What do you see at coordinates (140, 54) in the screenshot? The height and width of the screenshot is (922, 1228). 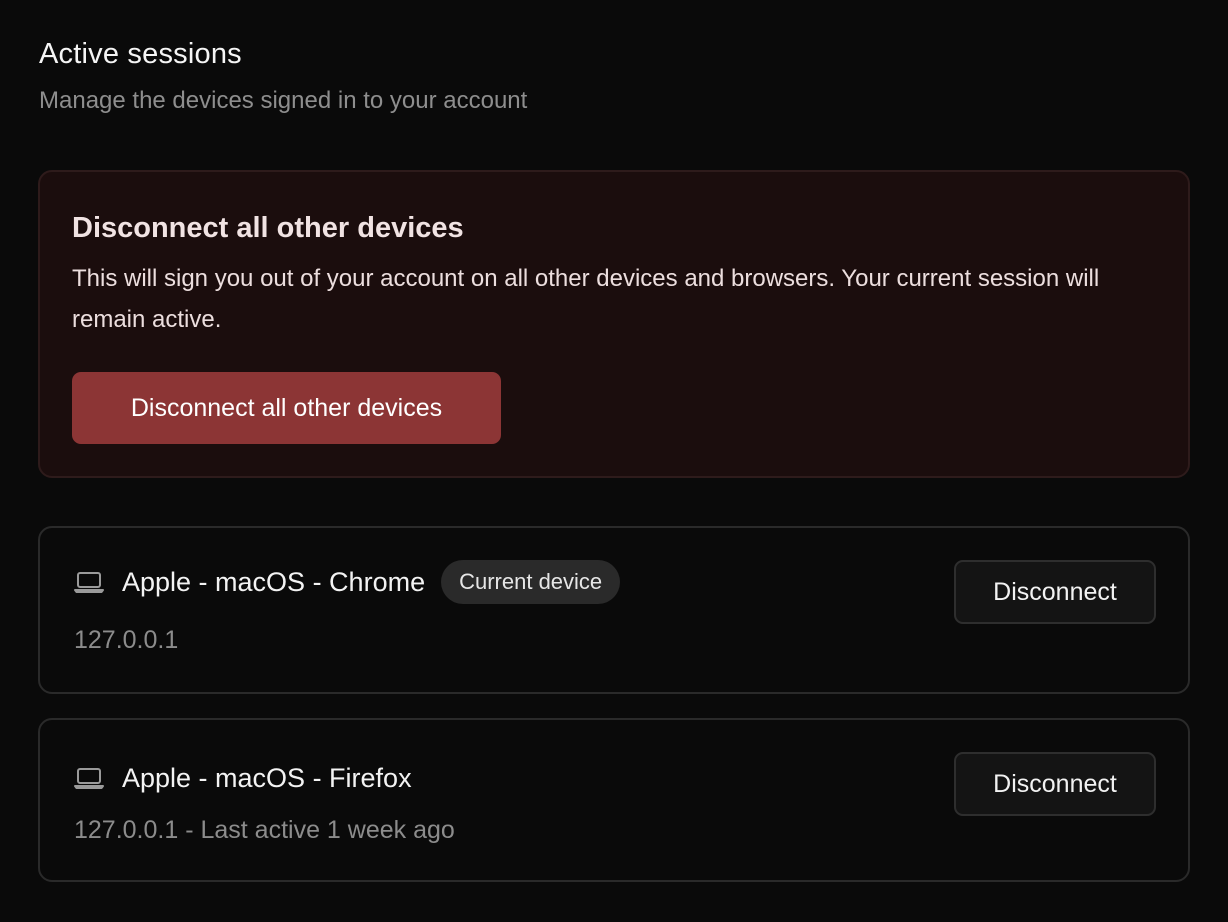 I see `page-title: Active sessions` at bounding box center [140, 54].